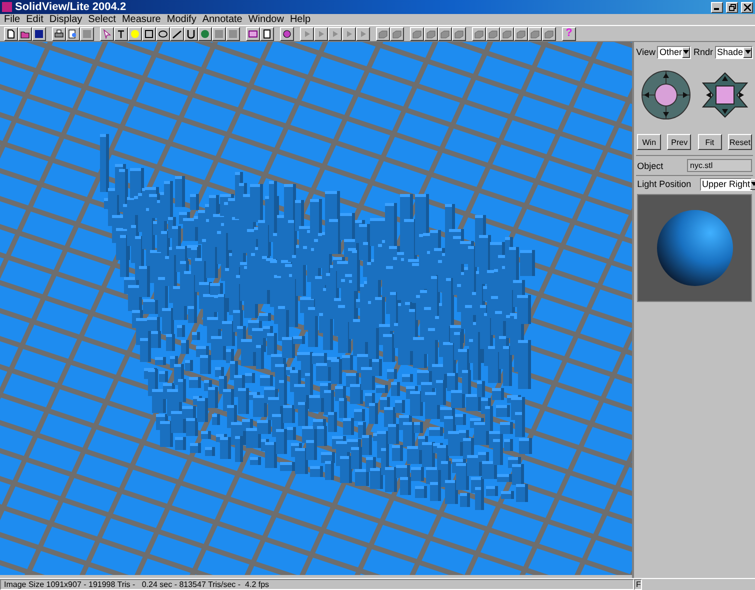 This screenshot has height=590, width=755. I want to click on pan-pad-icon, so click(725, 95).